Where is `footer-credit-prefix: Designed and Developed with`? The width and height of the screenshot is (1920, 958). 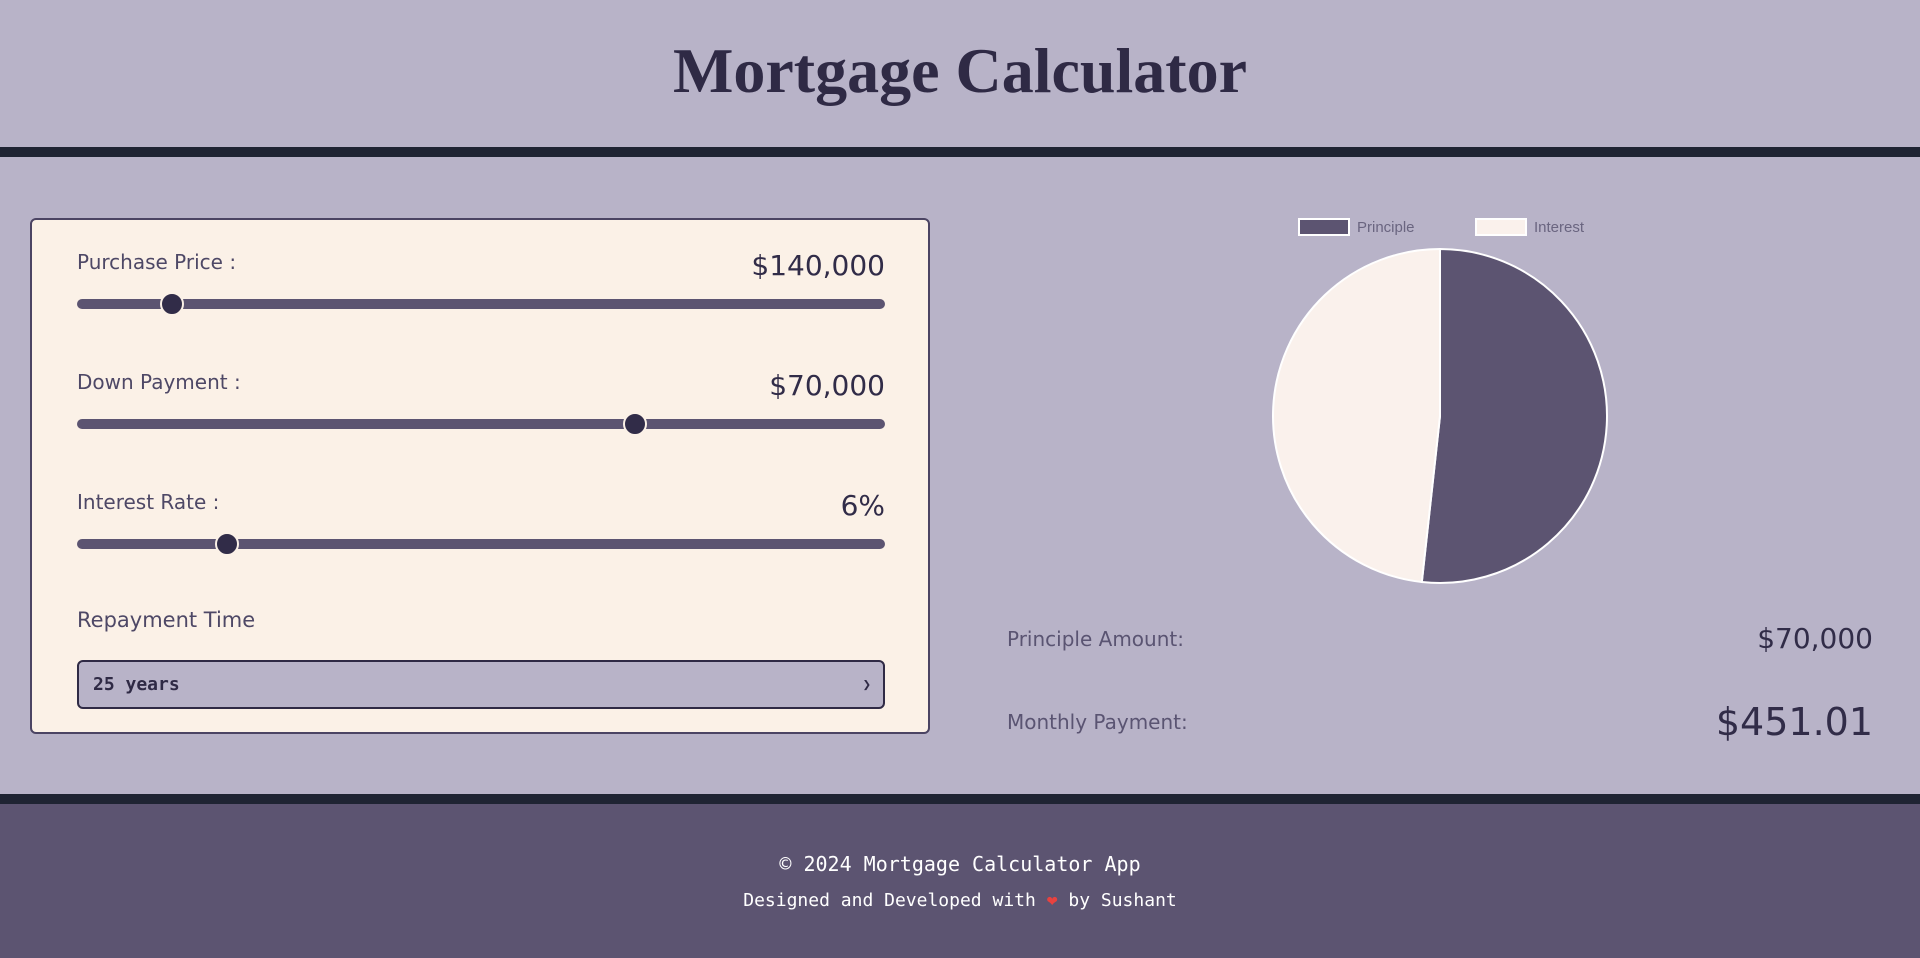 footer-credit-prefix: Designed and Developed with is located at coordinates (889, 900).